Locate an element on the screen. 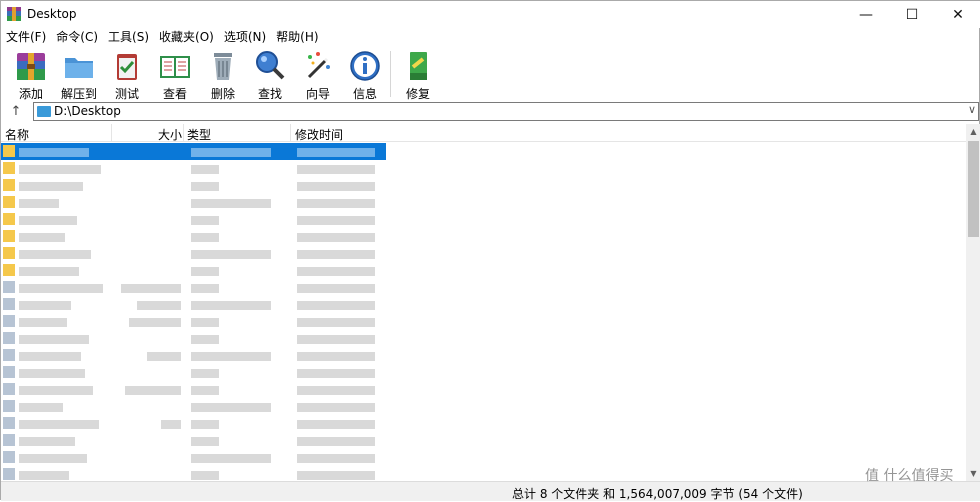  add-archive-icon is located at coordinates (31, 66).